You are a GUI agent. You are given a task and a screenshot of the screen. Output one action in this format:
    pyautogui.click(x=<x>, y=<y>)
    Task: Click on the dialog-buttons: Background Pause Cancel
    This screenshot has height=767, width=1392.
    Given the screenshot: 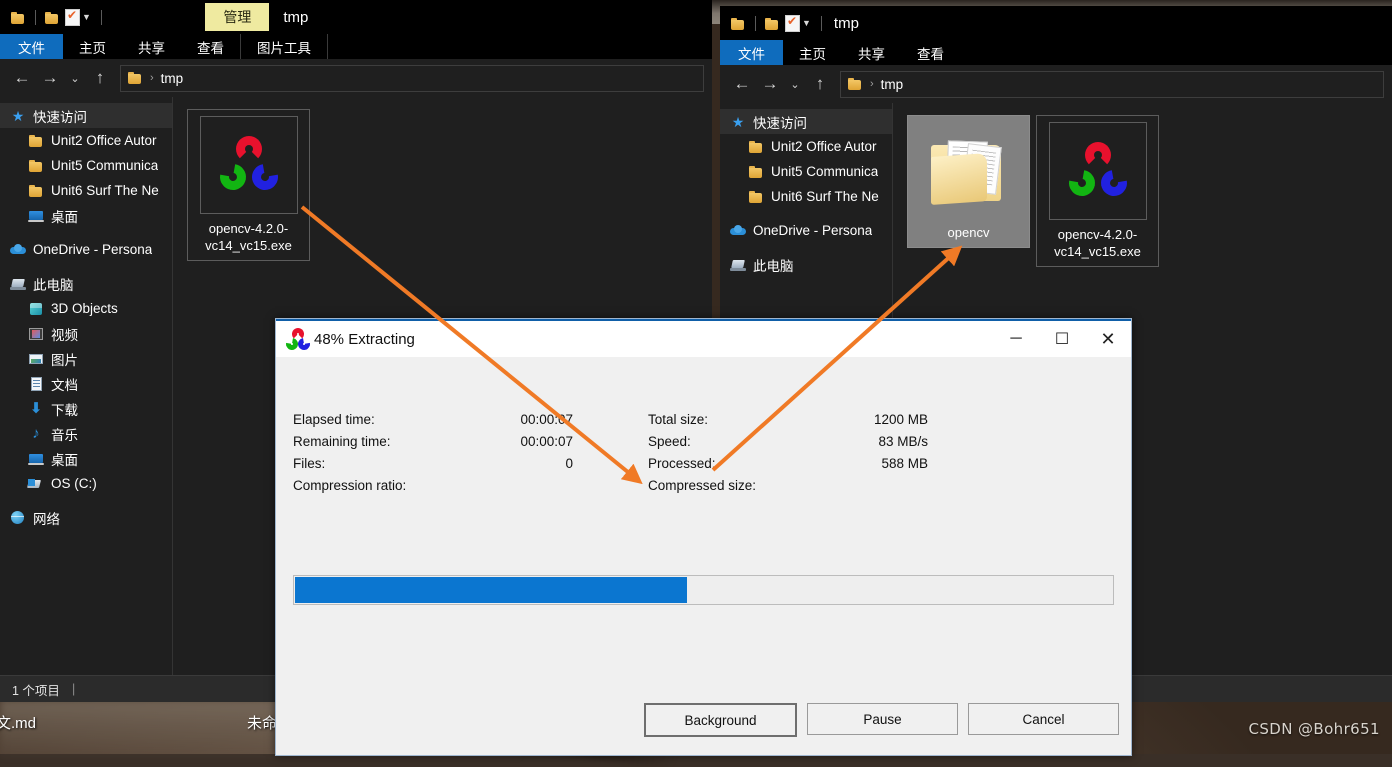 What is the action you would take?
    pyautogui.click(x=703, y=720)
    